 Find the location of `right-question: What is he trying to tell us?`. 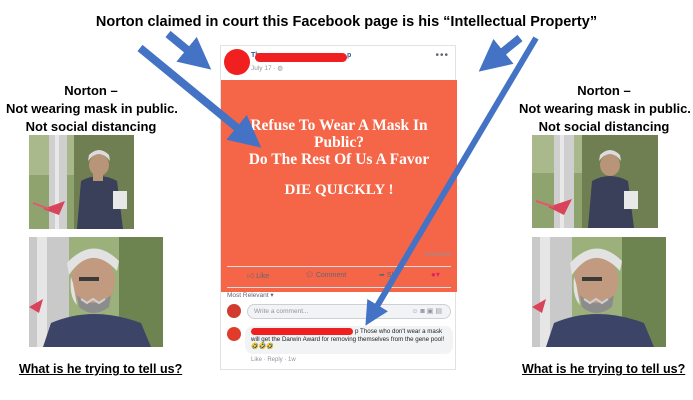

right-question: What is he trying to tell us? is located at coordinates (604, 369).